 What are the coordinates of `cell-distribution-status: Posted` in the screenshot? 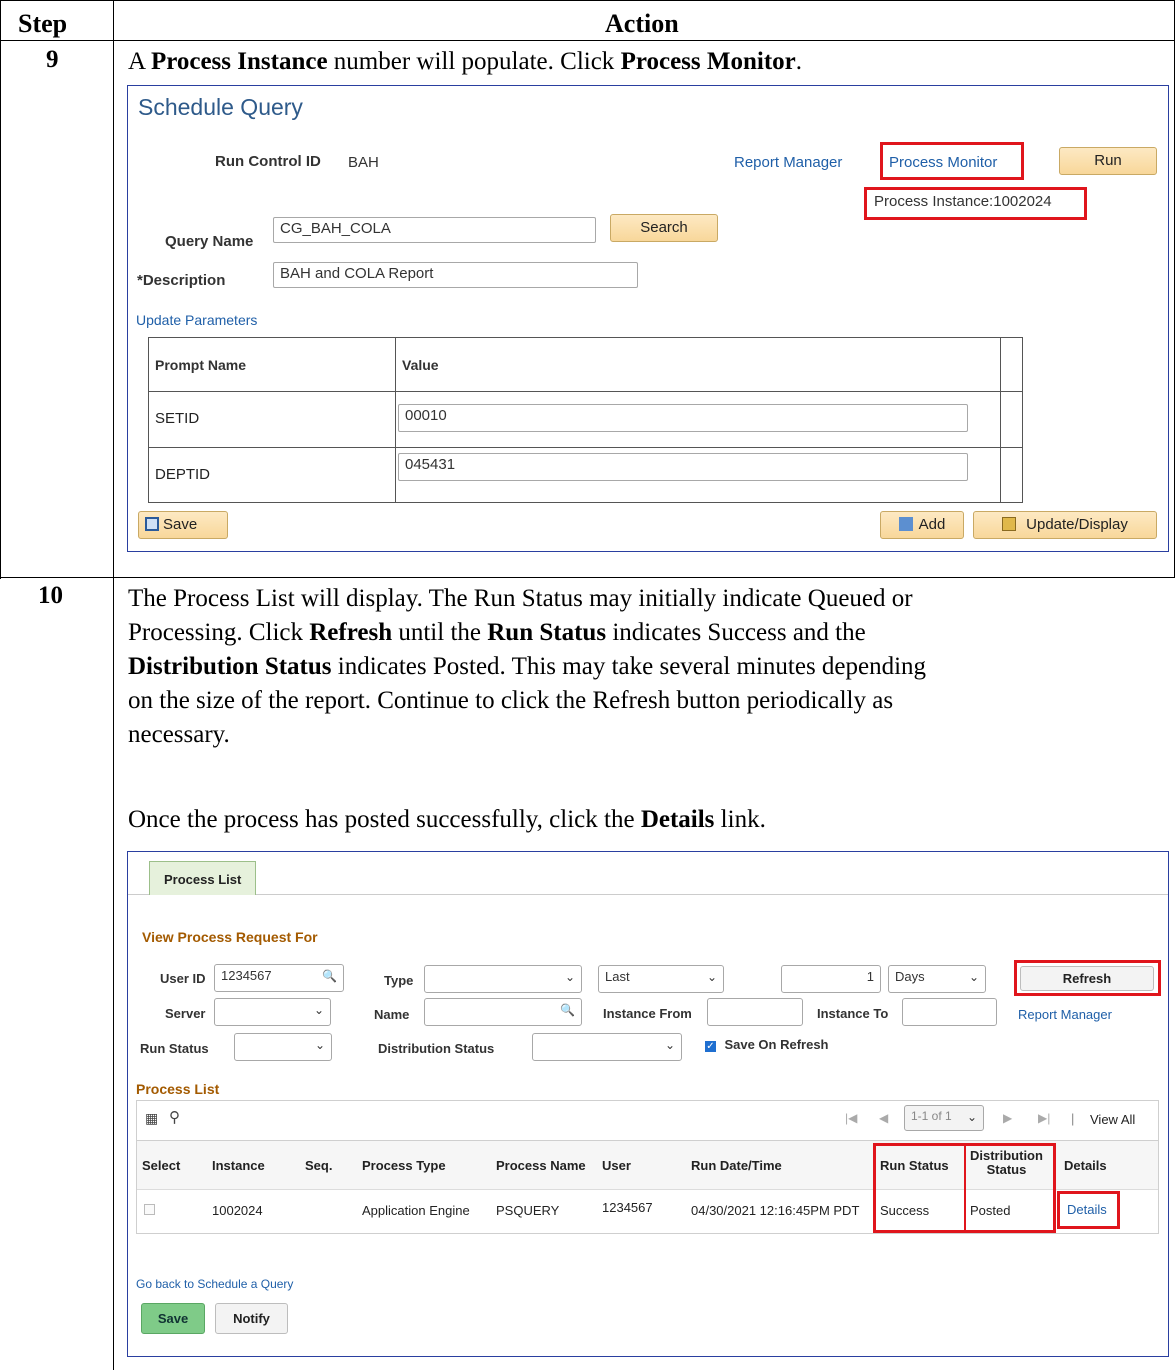 It's located at (990, 1210).